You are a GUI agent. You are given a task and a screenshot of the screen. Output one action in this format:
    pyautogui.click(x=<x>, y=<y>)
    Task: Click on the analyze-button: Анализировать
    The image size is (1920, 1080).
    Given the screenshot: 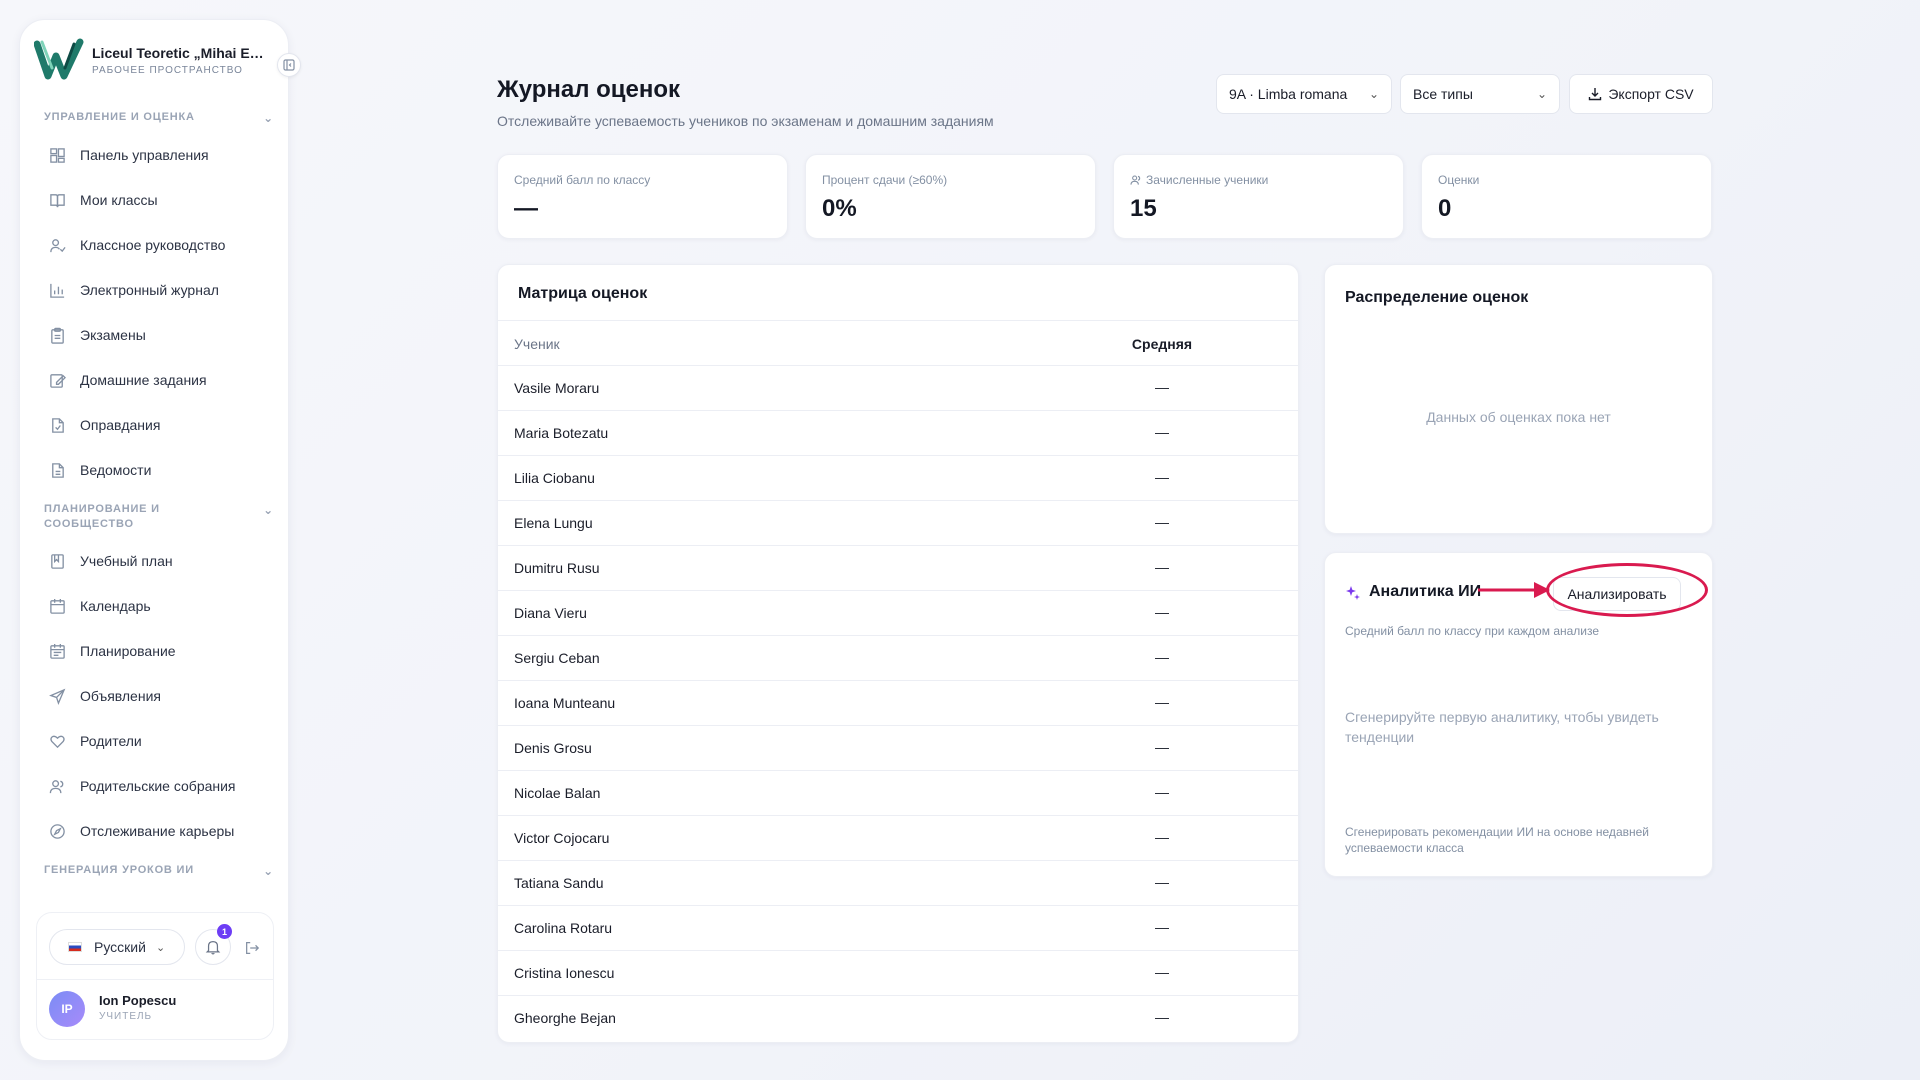 What is the action you would take?
    pyautogui.click(x=1617, y=594)
    